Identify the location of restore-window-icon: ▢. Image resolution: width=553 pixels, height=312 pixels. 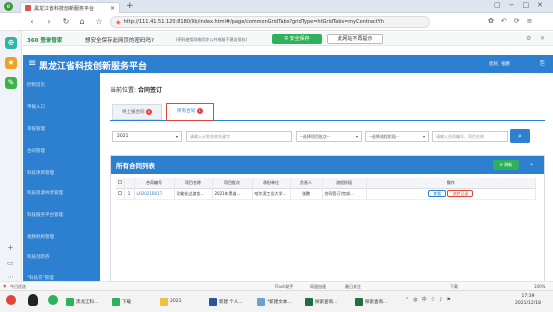
(501, 5).